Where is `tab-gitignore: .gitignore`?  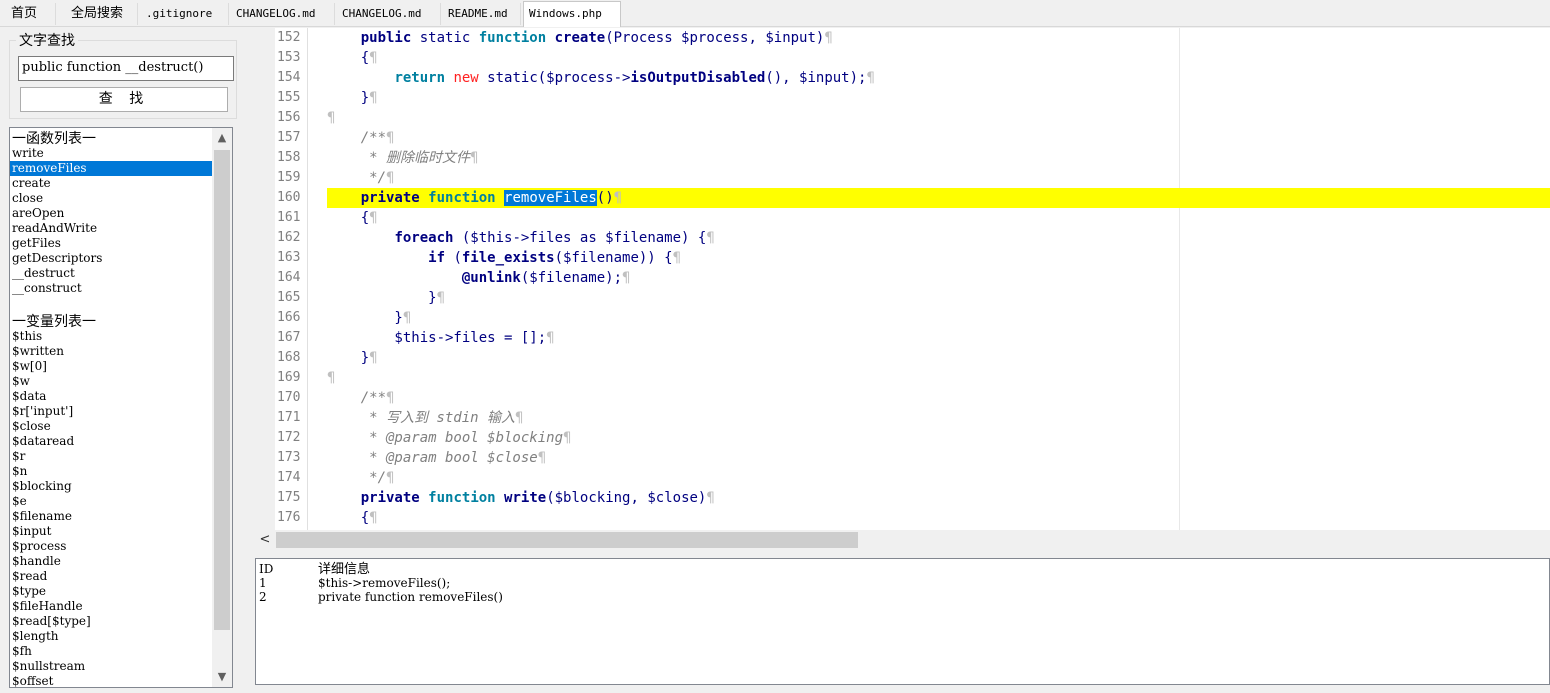 tab-gitignore: .gitignore is located at coordinates (185, 14).